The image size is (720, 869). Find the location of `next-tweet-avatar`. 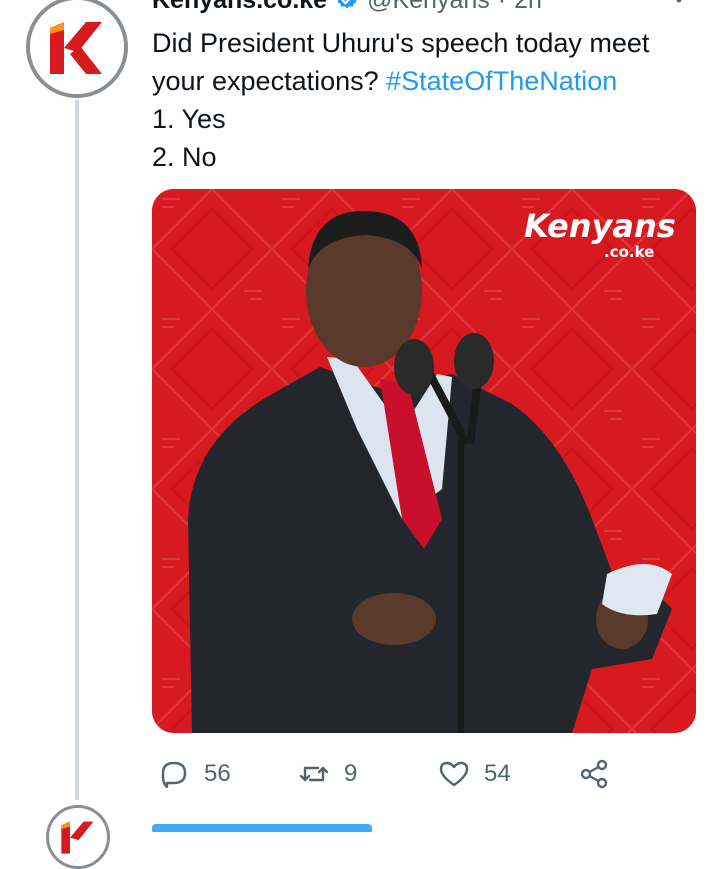

next-tweet-avatar is located at coordinates (78, 837).